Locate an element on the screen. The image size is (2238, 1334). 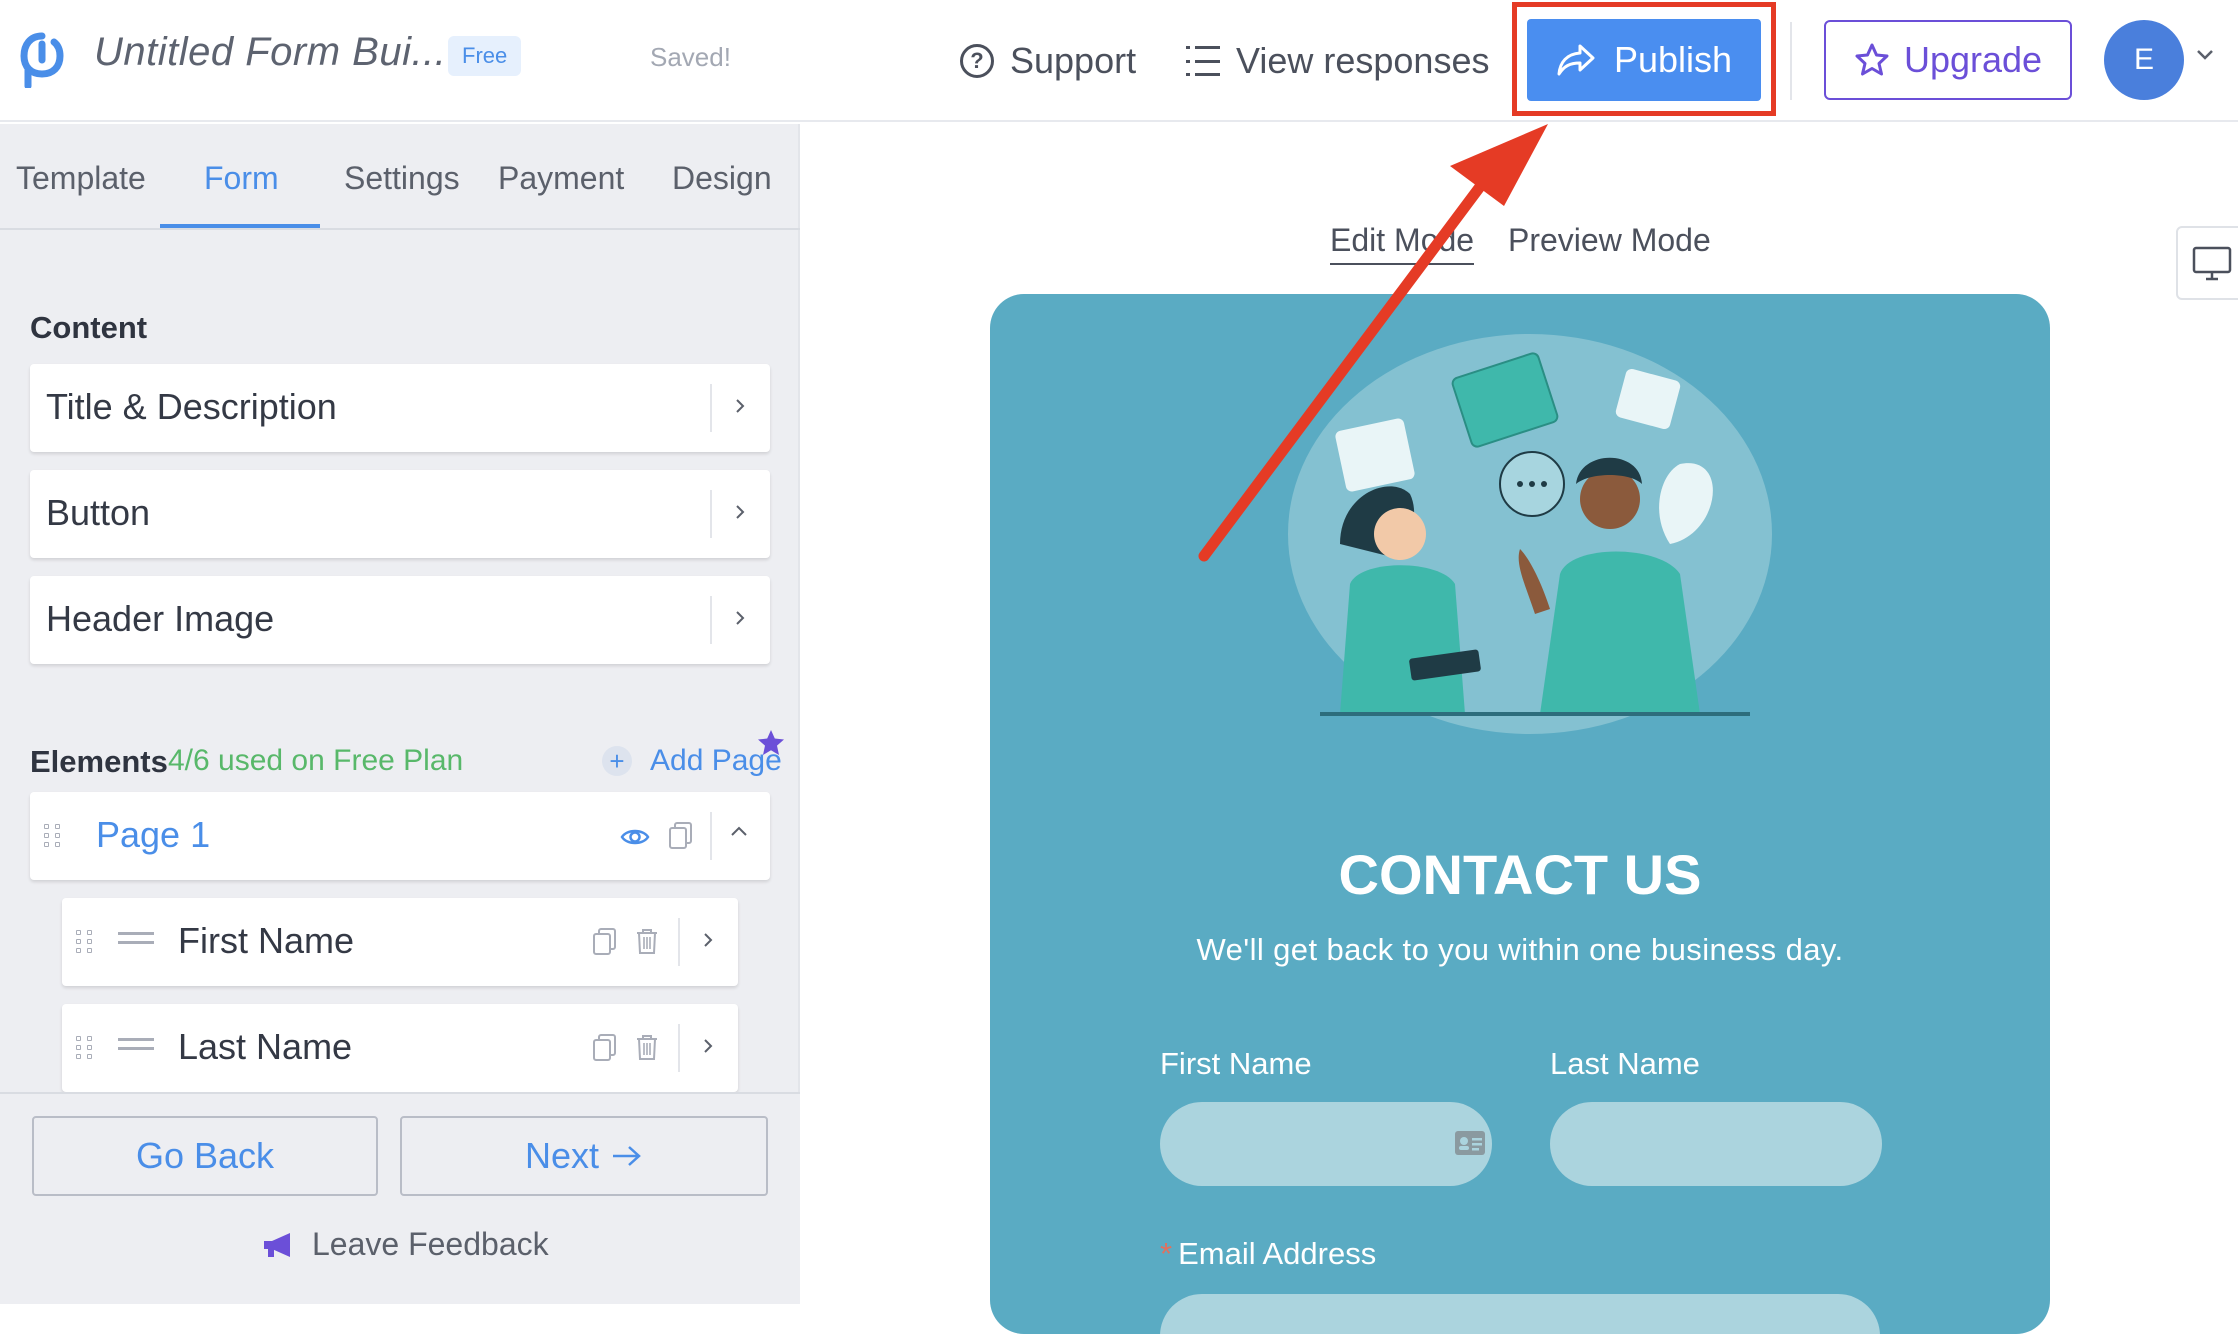
content-item-header-image: Header Image is located at coordinates (400, 620).